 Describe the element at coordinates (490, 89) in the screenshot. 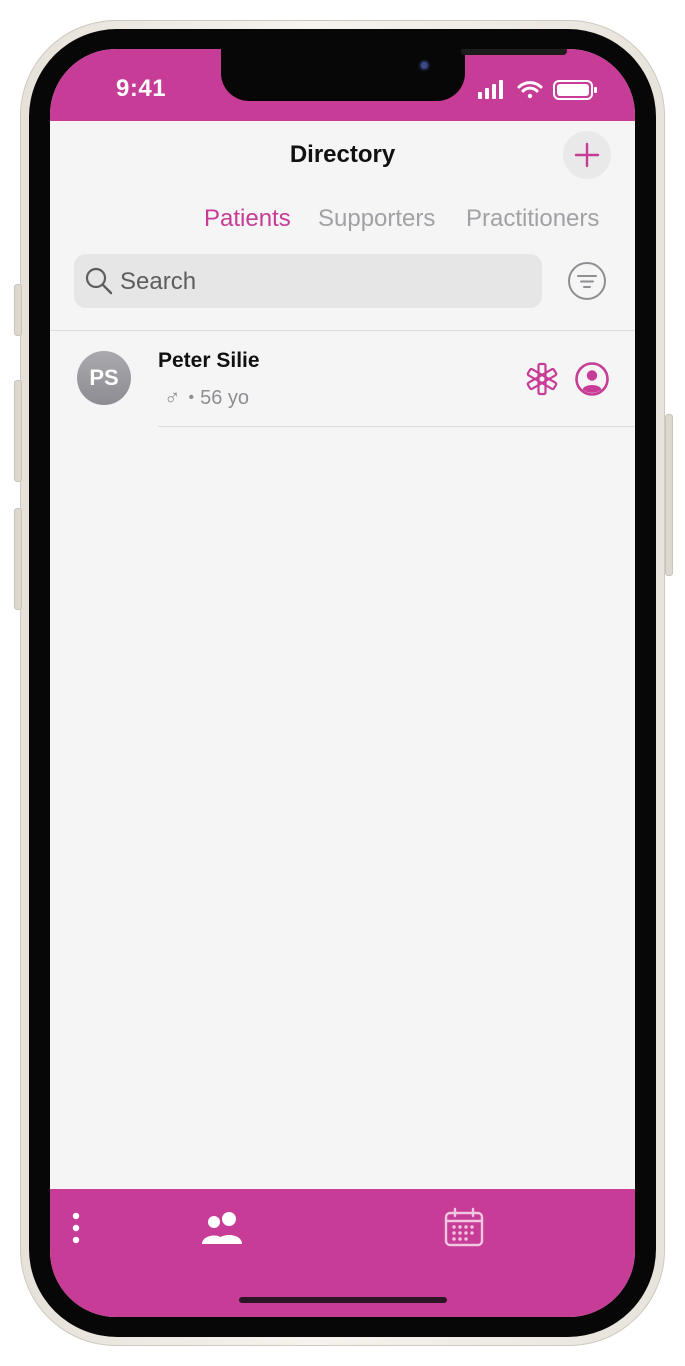

I see `cellular-signal-icon` at that location.